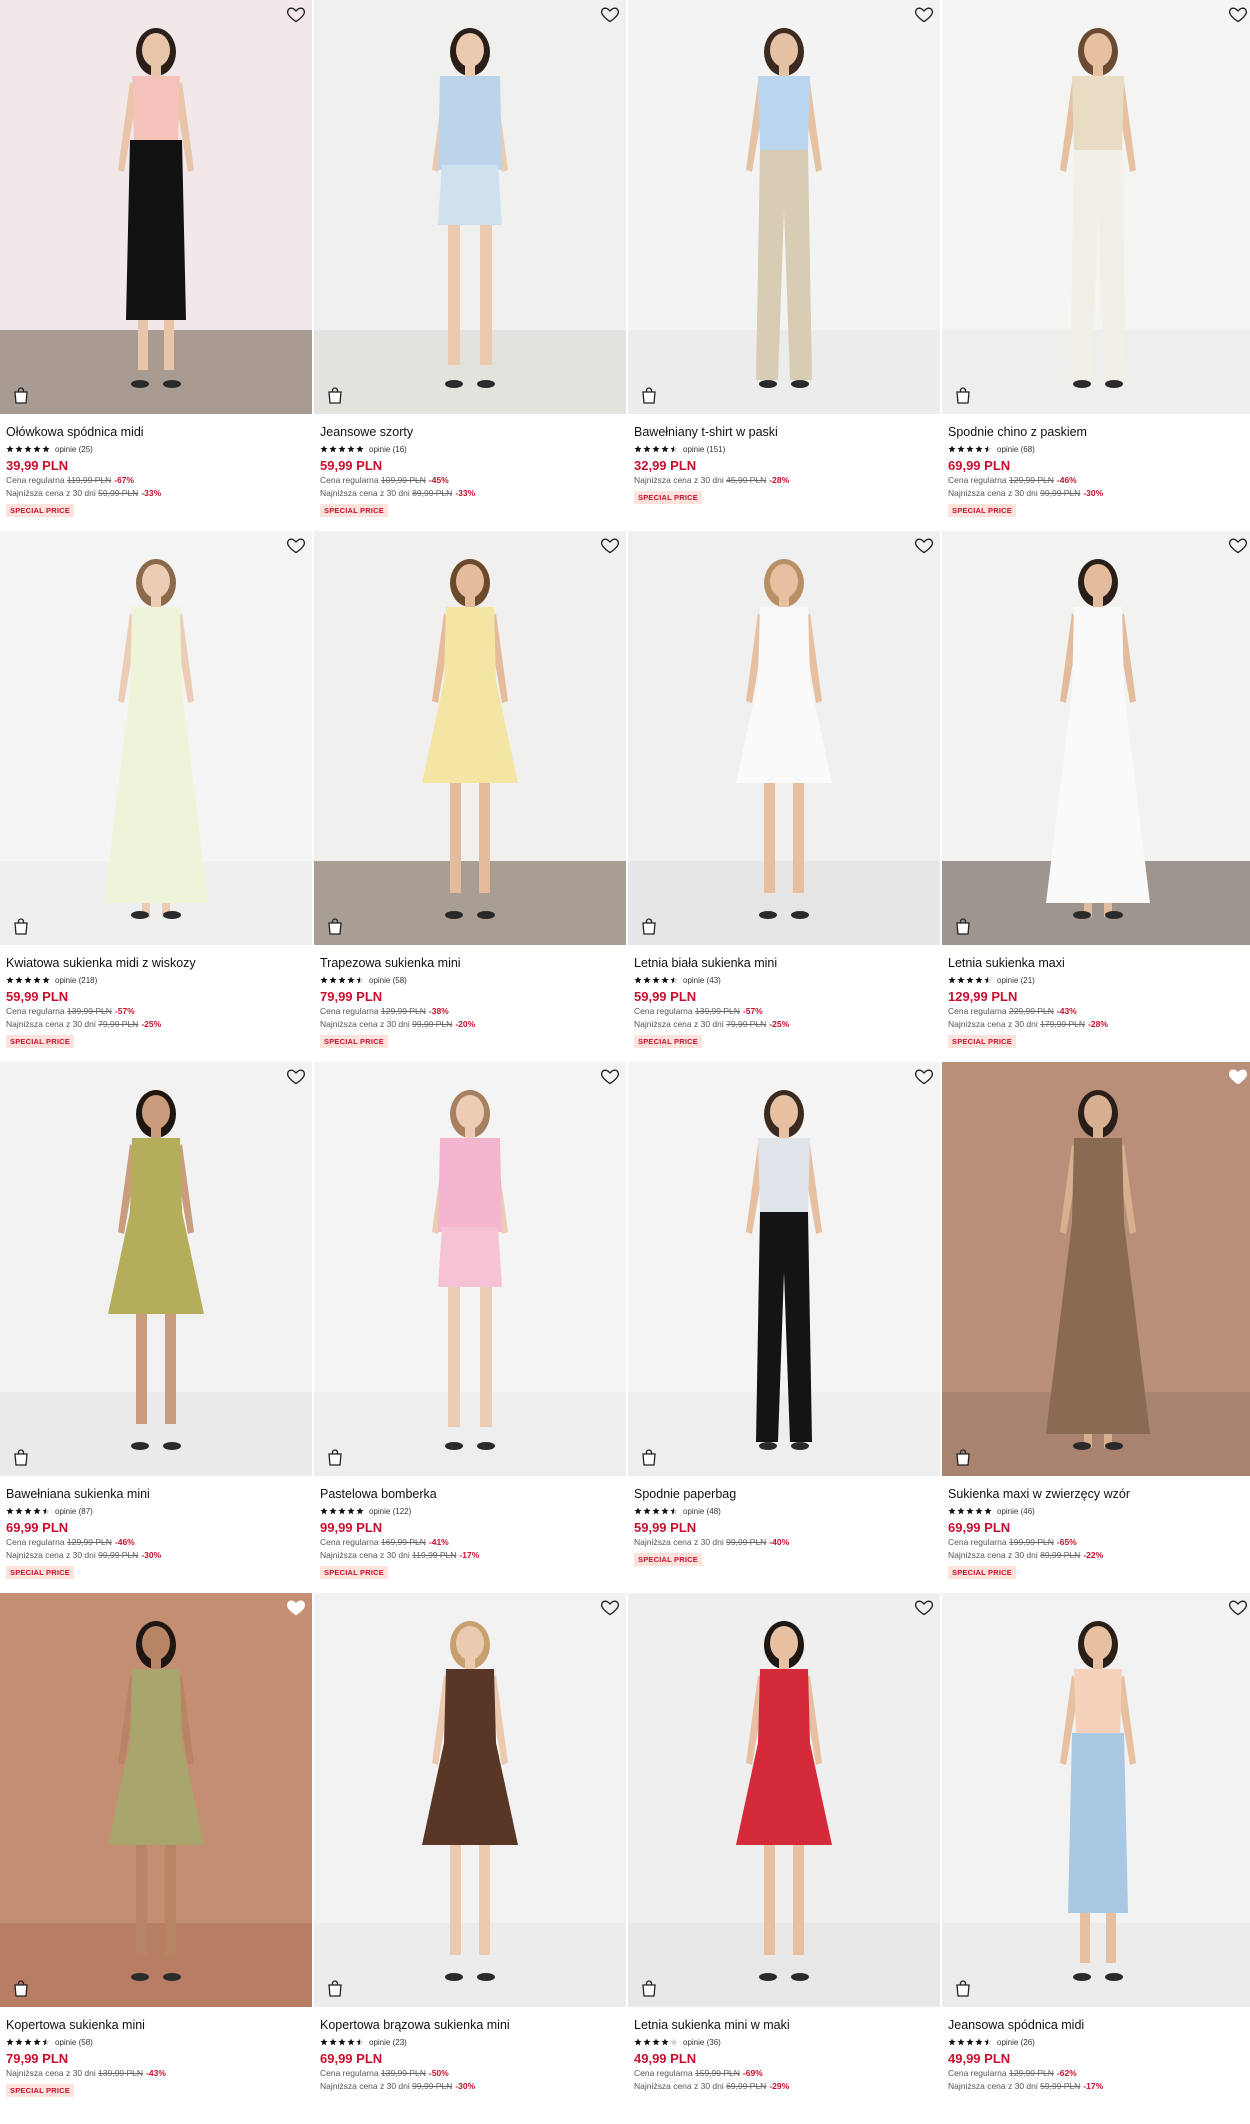 The height and width of the screenshot is (2124, 1250). I want to click on product-name: Letnia sukienka maxi, so click(1098, 963).